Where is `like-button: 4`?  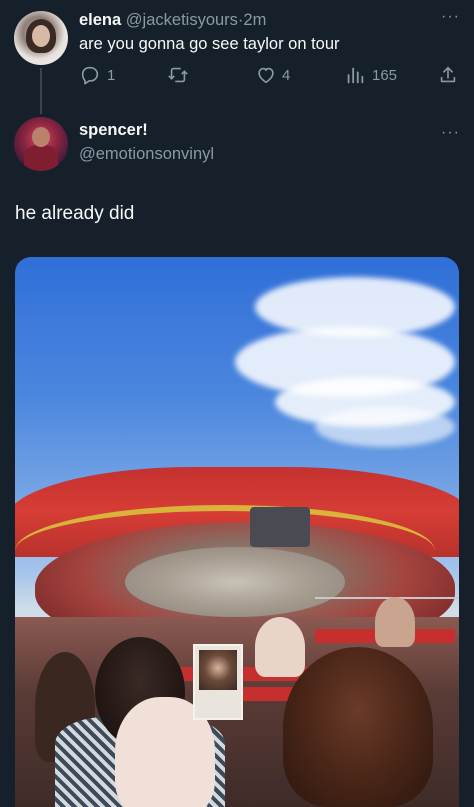
like-button: 4 is located at coordinates (272, 75).